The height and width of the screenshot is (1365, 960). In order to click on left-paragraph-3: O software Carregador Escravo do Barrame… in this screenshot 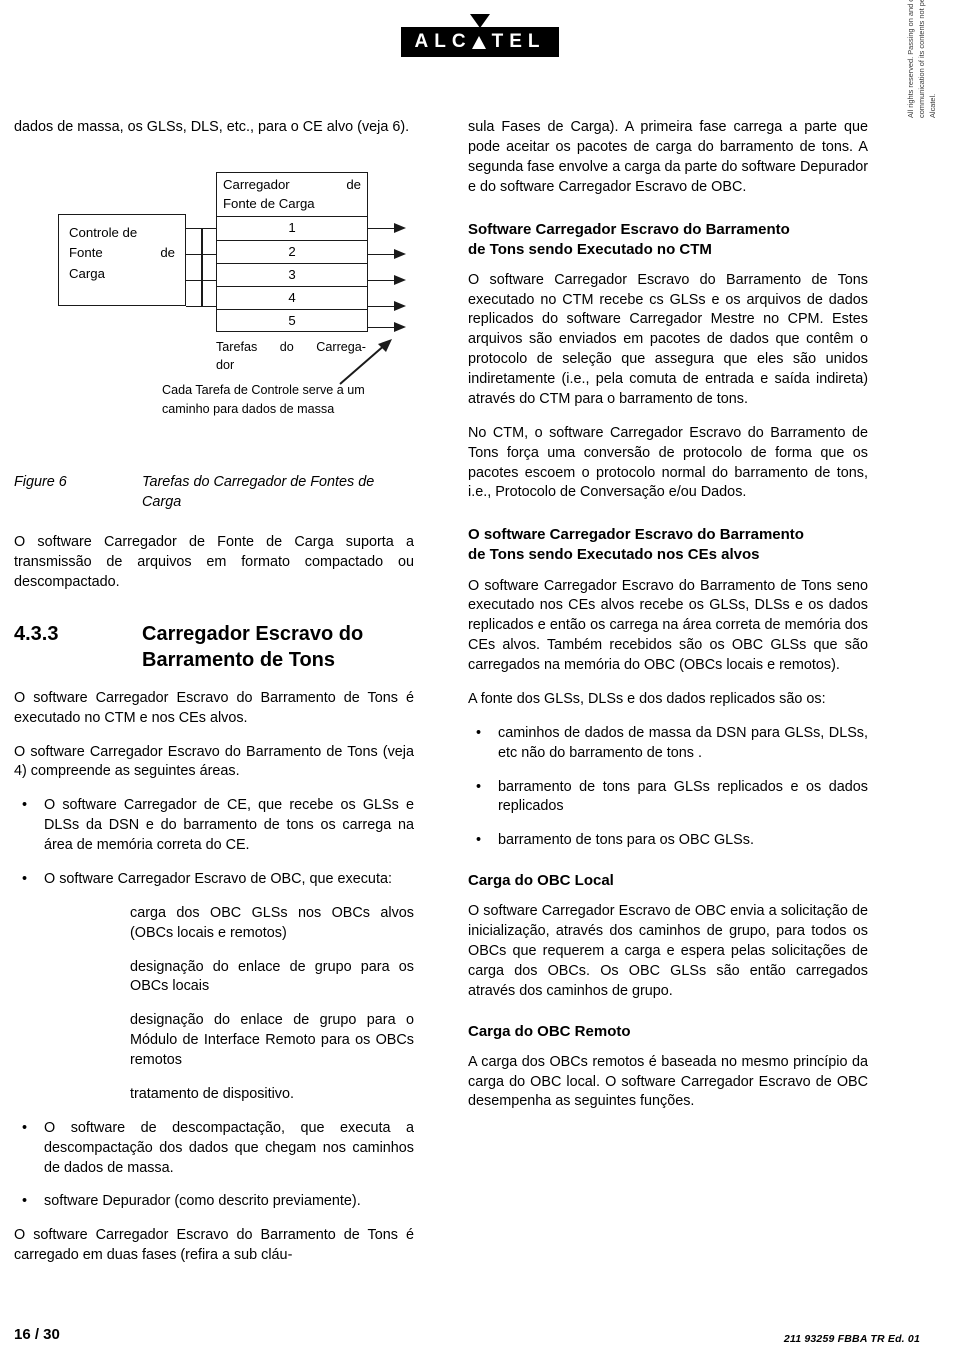, I will do `click(214, 1245)`.